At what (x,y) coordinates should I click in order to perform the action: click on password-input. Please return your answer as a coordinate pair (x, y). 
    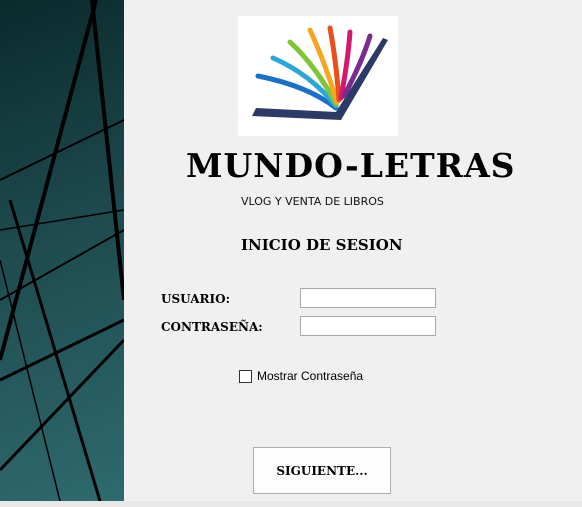
    Looking at the image, I should click on (368, 326).